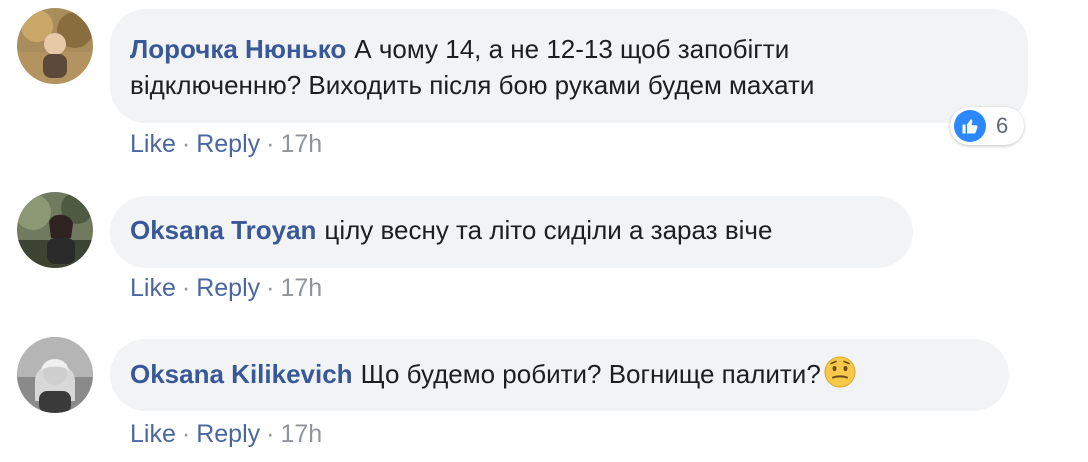  Describe the element at coordinates (590, 374) in the screenshot. I see `comment-text: Що будемо робити? Вогнище палити?` at that location.